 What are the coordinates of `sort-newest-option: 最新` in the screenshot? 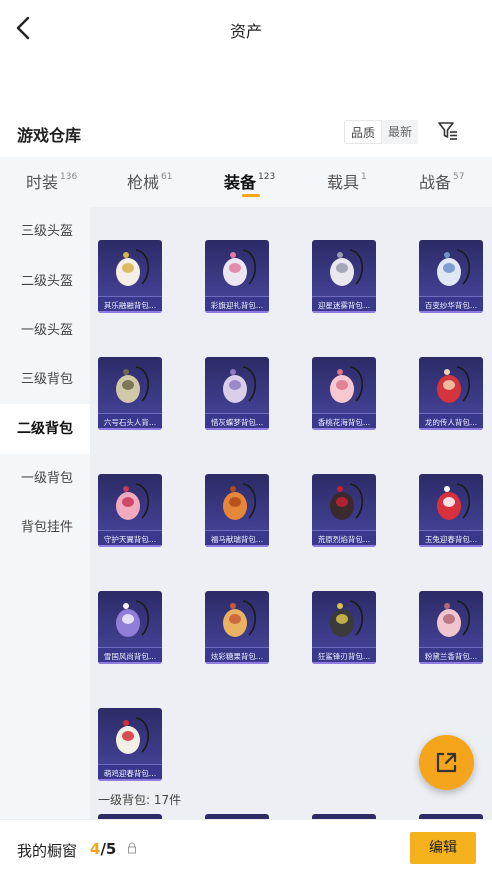 It's located at (400, 132).